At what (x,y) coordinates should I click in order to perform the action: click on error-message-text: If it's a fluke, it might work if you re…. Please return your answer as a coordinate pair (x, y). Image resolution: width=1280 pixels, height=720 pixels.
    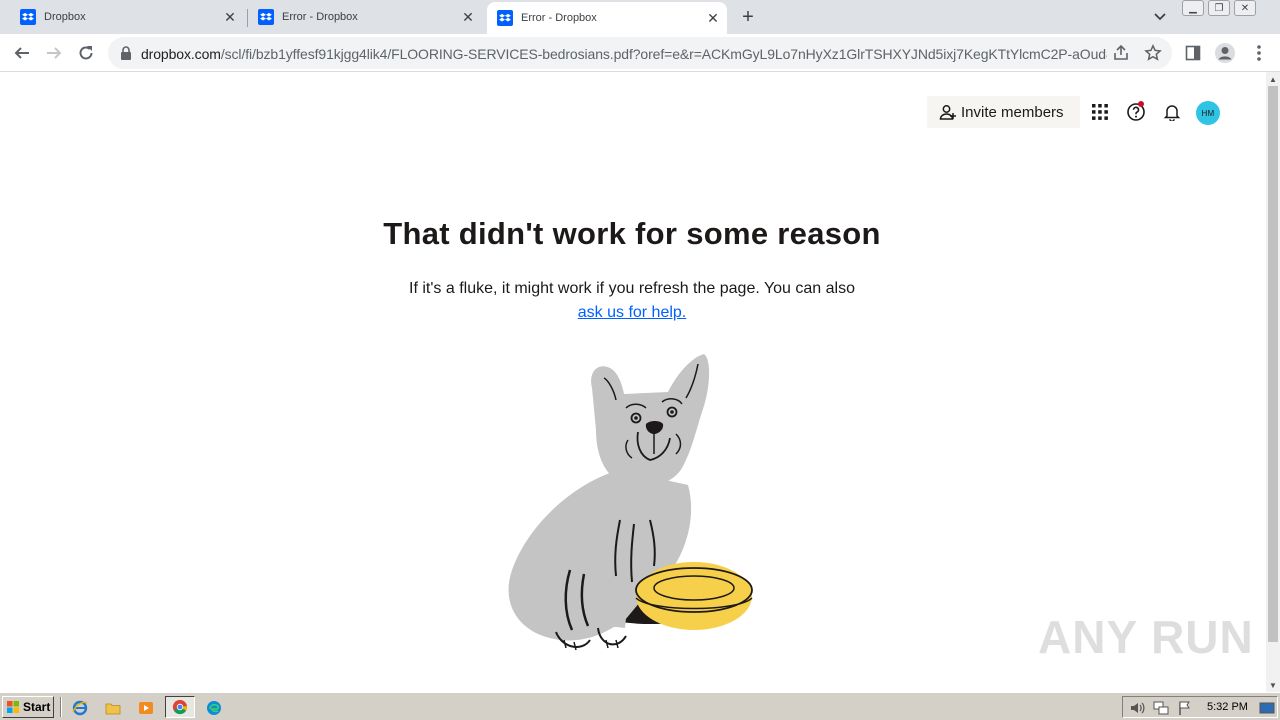
    Looking at the image, I should click on (632, 288).